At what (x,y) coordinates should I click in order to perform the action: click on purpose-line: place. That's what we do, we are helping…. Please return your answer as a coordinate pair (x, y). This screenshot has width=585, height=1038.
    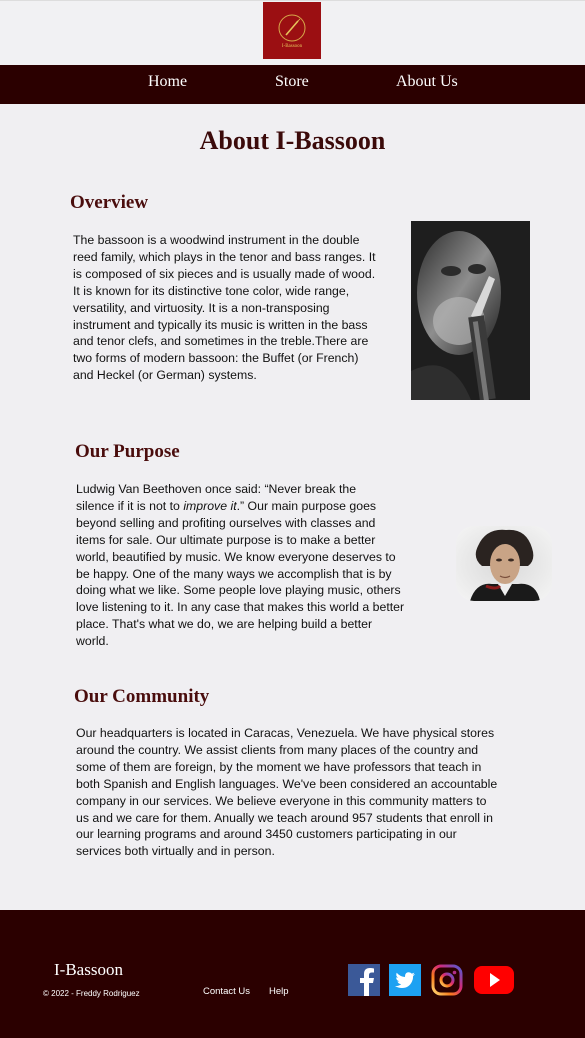
    Looking at the image, I should click on (224, 624).